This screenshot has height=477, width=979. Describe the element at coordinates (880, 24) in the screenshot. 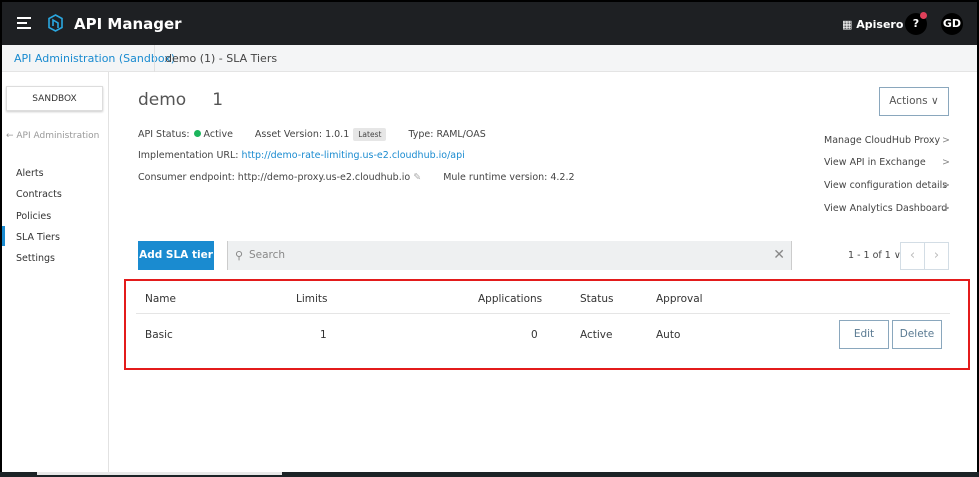

I see `org-name: Apisero` at that location.